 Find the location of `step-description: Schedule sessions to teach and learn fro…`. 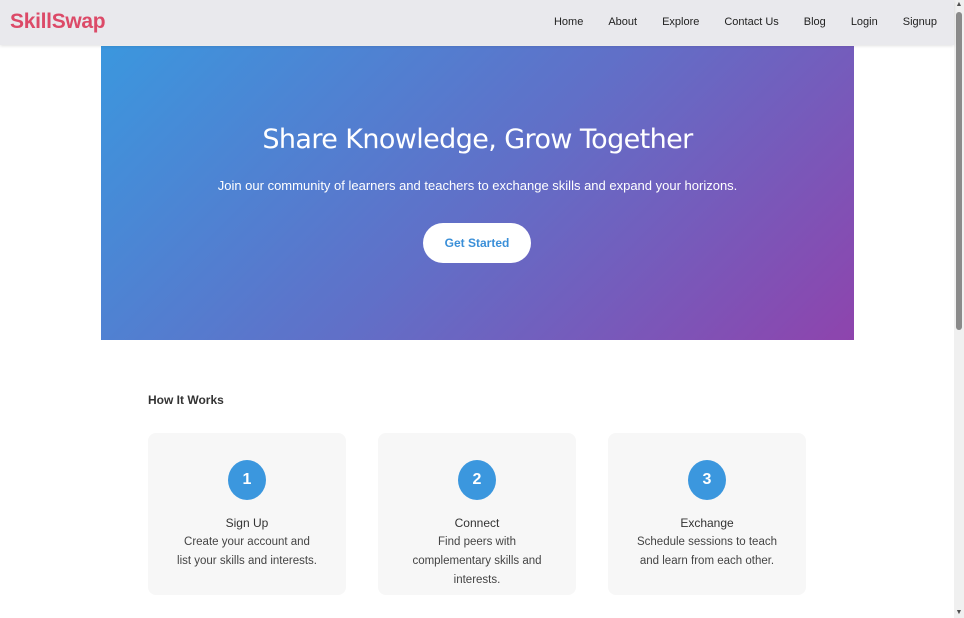

step-description: Schedule sessions to teach and learn fro… is located at coordinates (706, 551).